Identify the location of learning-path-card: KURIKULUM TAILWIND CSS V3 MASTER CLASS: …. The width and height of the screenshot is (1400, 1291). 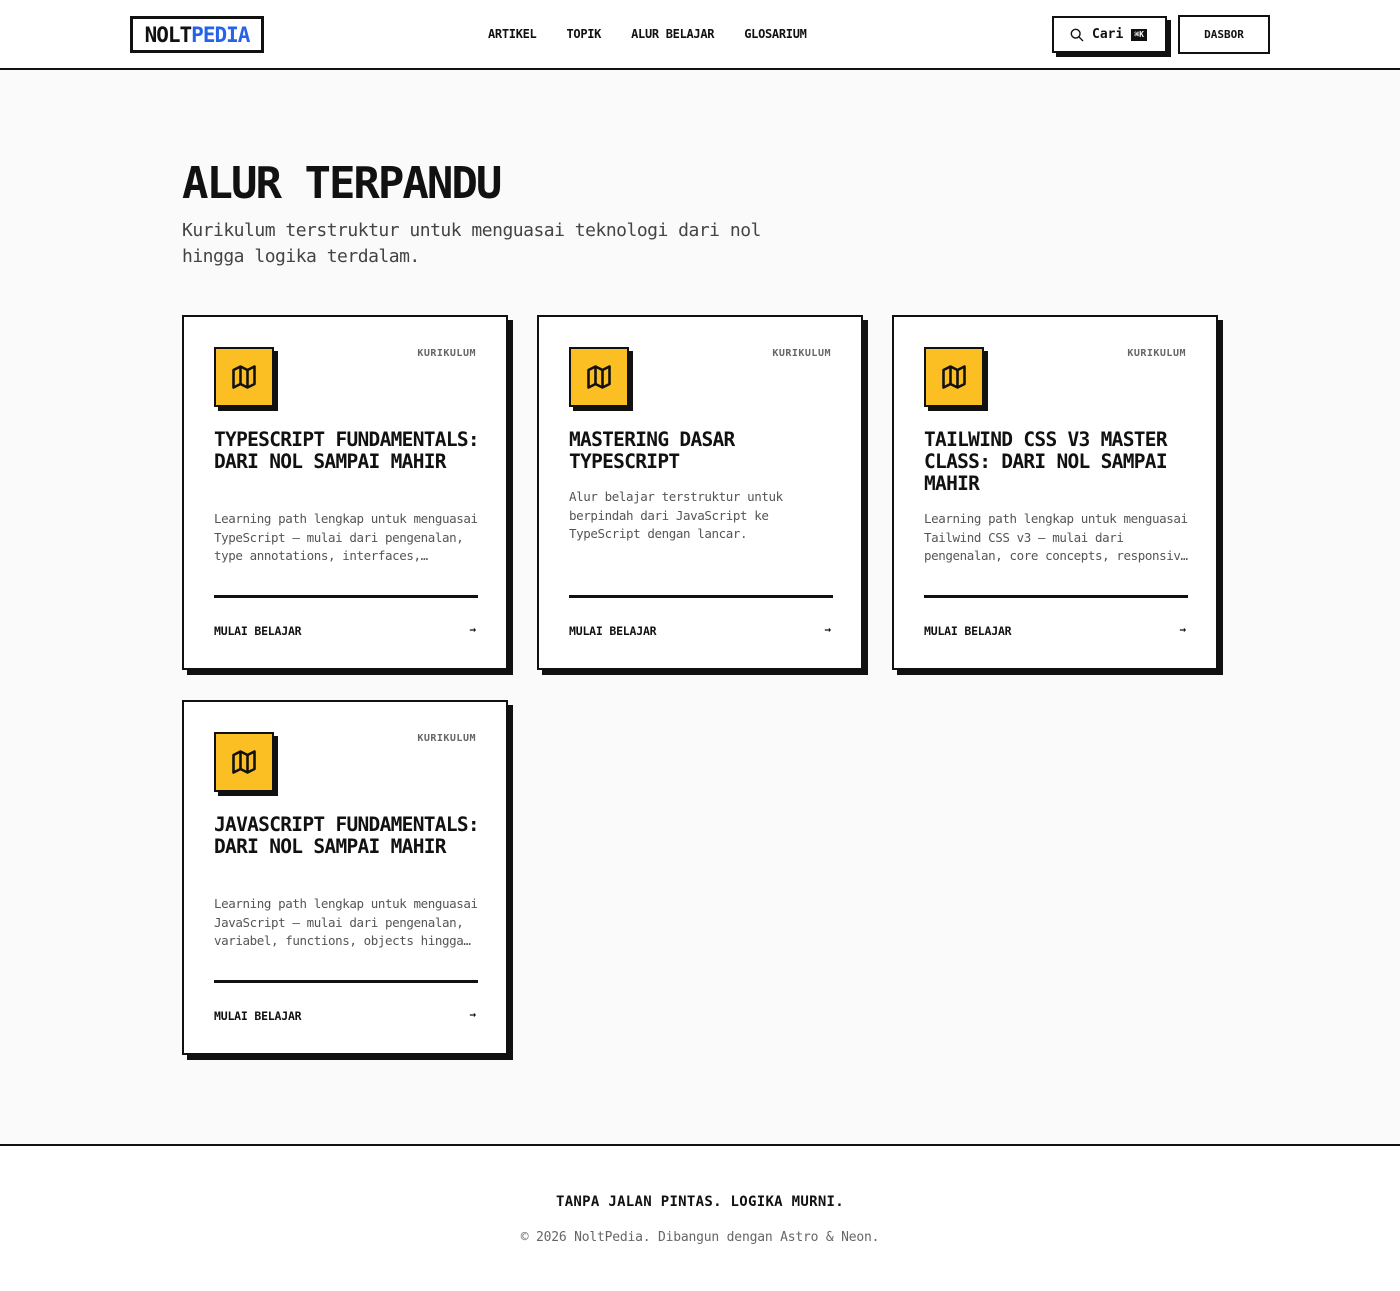
(1055, 492).